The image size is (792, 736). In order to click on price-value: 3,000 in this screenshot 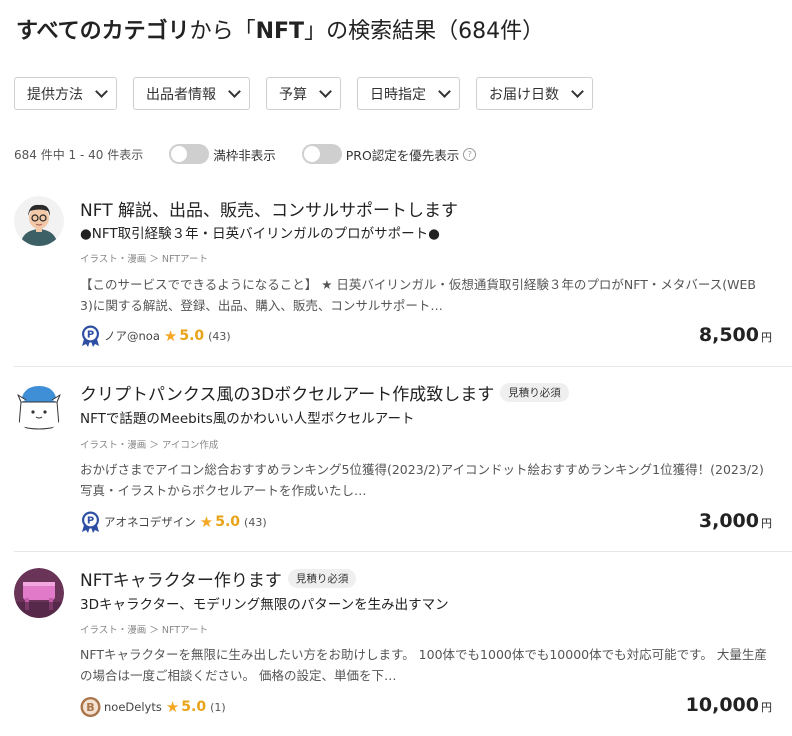, I will do `click(728, 521)`.